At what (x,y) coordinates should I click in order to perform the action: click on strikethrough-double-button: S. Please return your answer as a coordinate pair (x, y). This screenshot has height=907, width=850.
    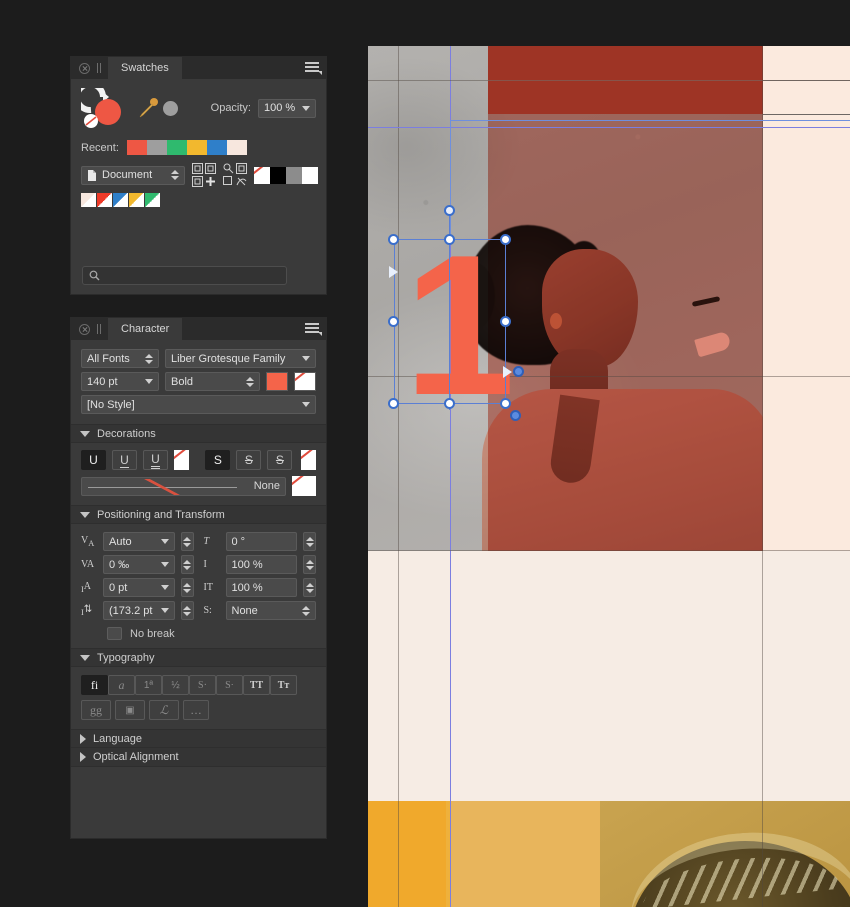
    Looking at the image, I should click on (280, 460).